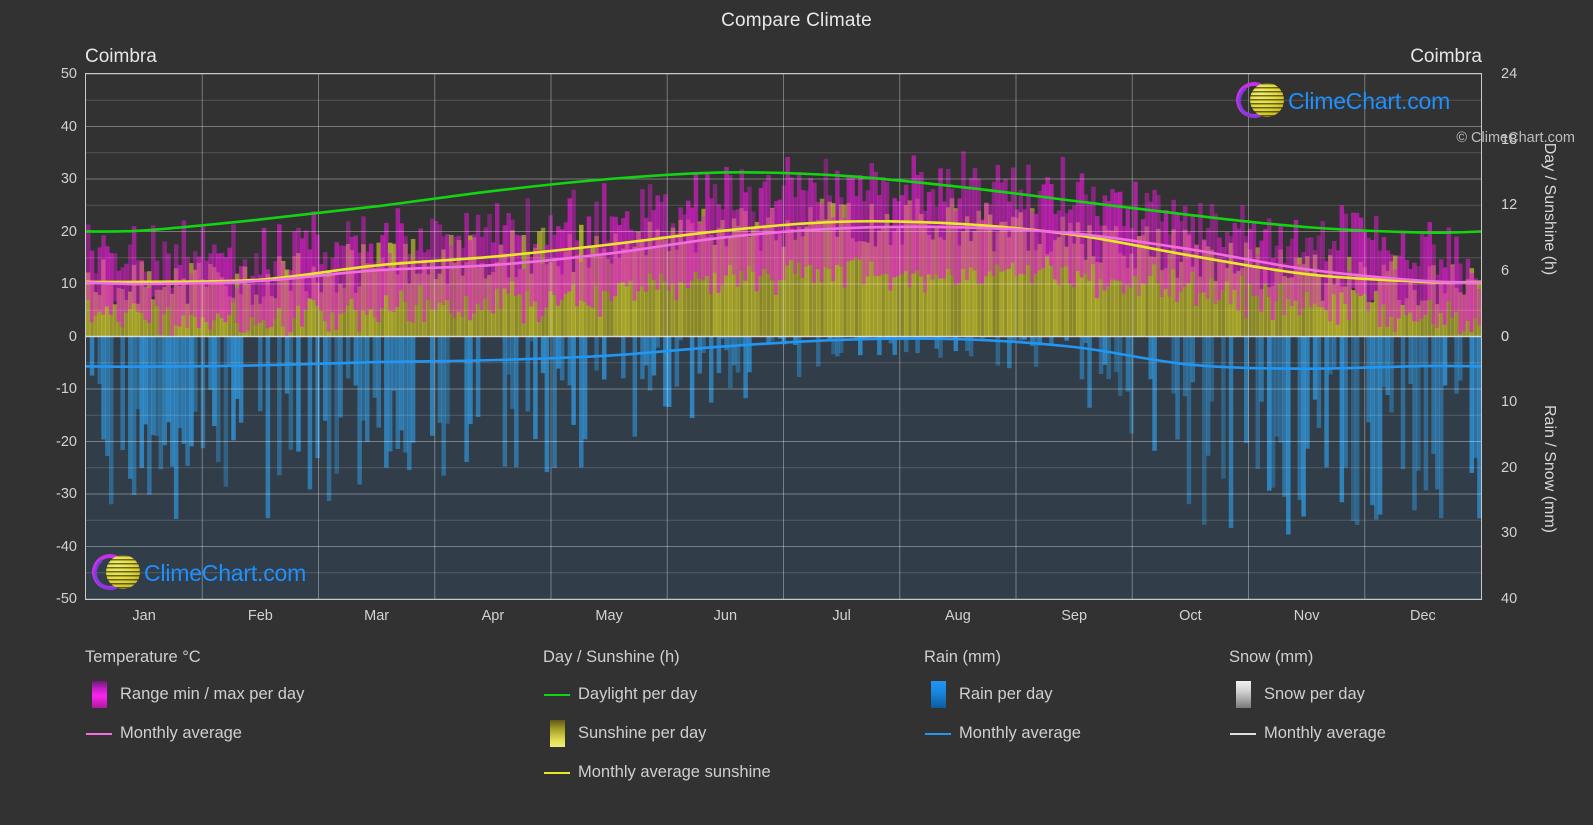  What do you see at coordinates (796, 20) in the screenshot?
I see `page-title: Compare Climate` at bounding box center [796, 20].